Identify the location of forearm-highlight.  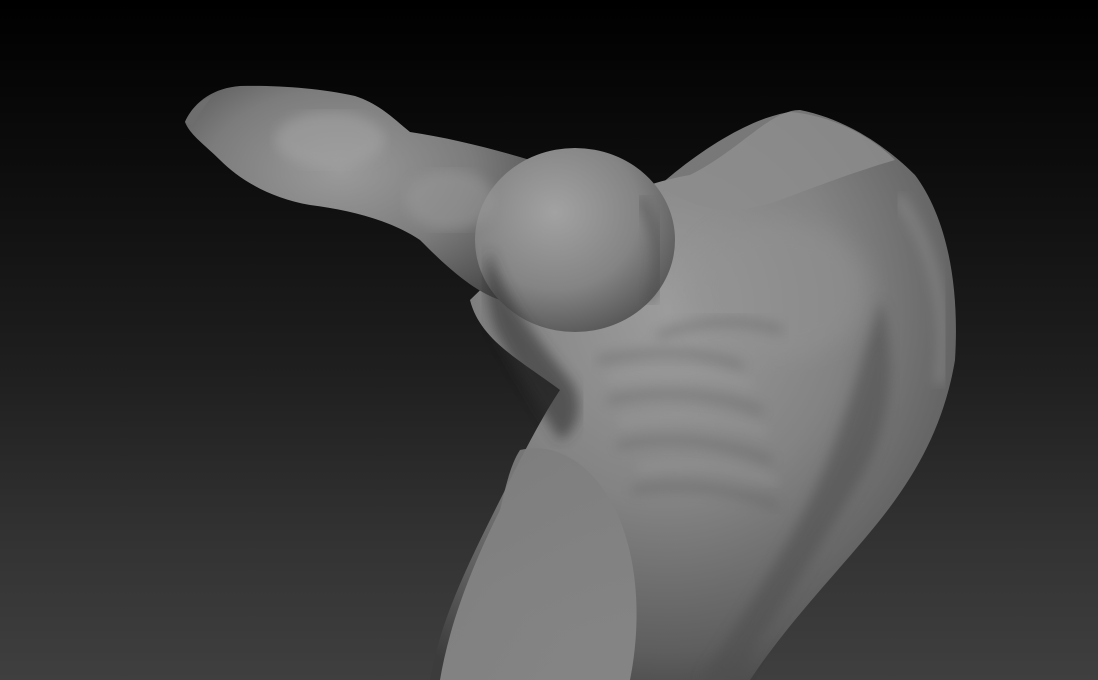
(330, 140).